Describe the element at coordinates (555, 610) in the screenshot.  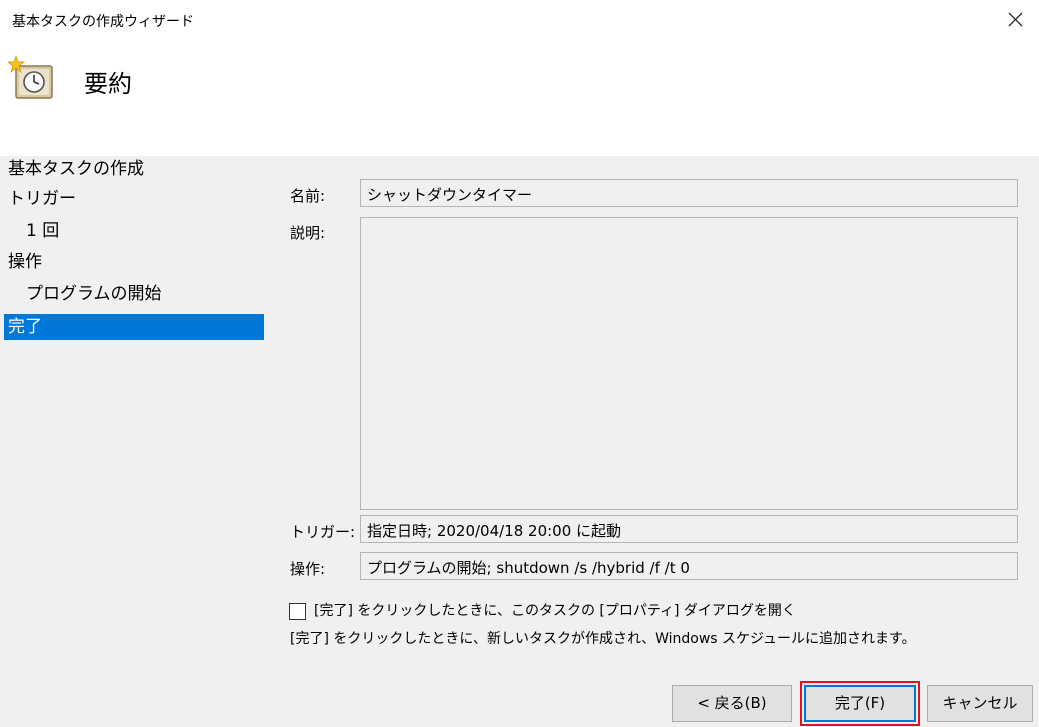
I see `open-properties-label: [完了] をクリックしたときに、このタスクの [プロパティ] ダイアログを開く` at that location.